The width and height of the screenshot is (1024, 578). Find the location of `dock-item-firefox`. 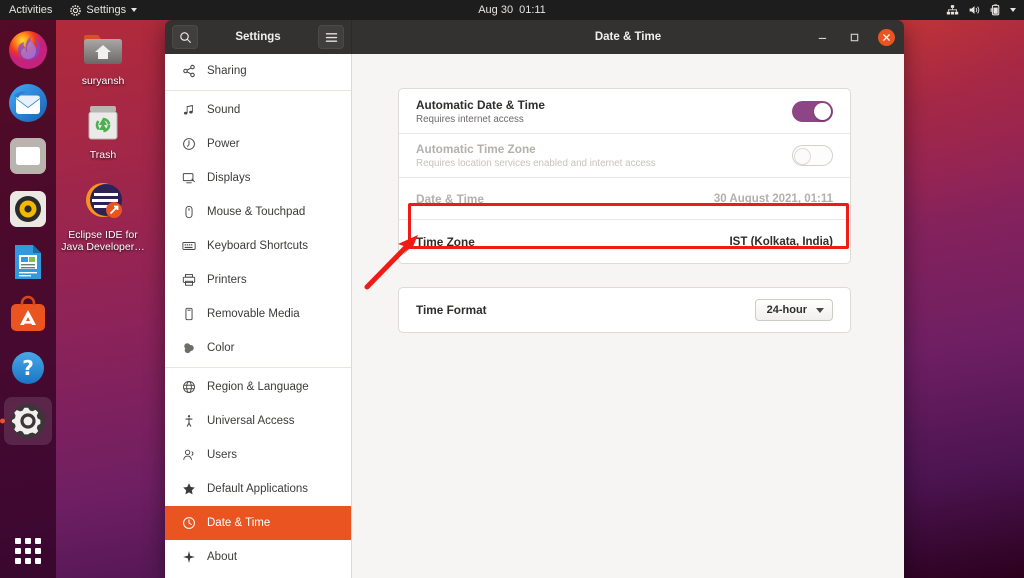

dock-item-firefox is located at coordinates (28, 50).